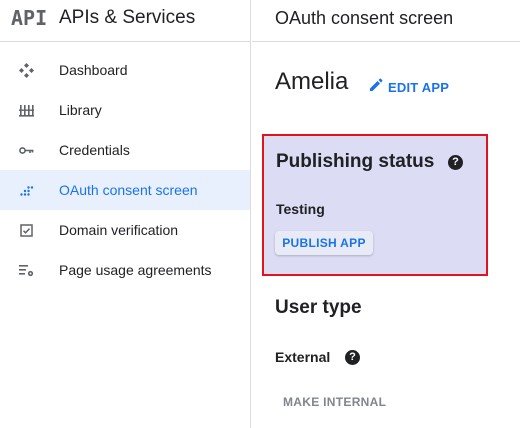 Image resolution: width=520 pixels, height=428 pixels. What do you see at coordinates (26, 110) in the screenshot?
I see `library-icon` at bounding box center [26, 110].